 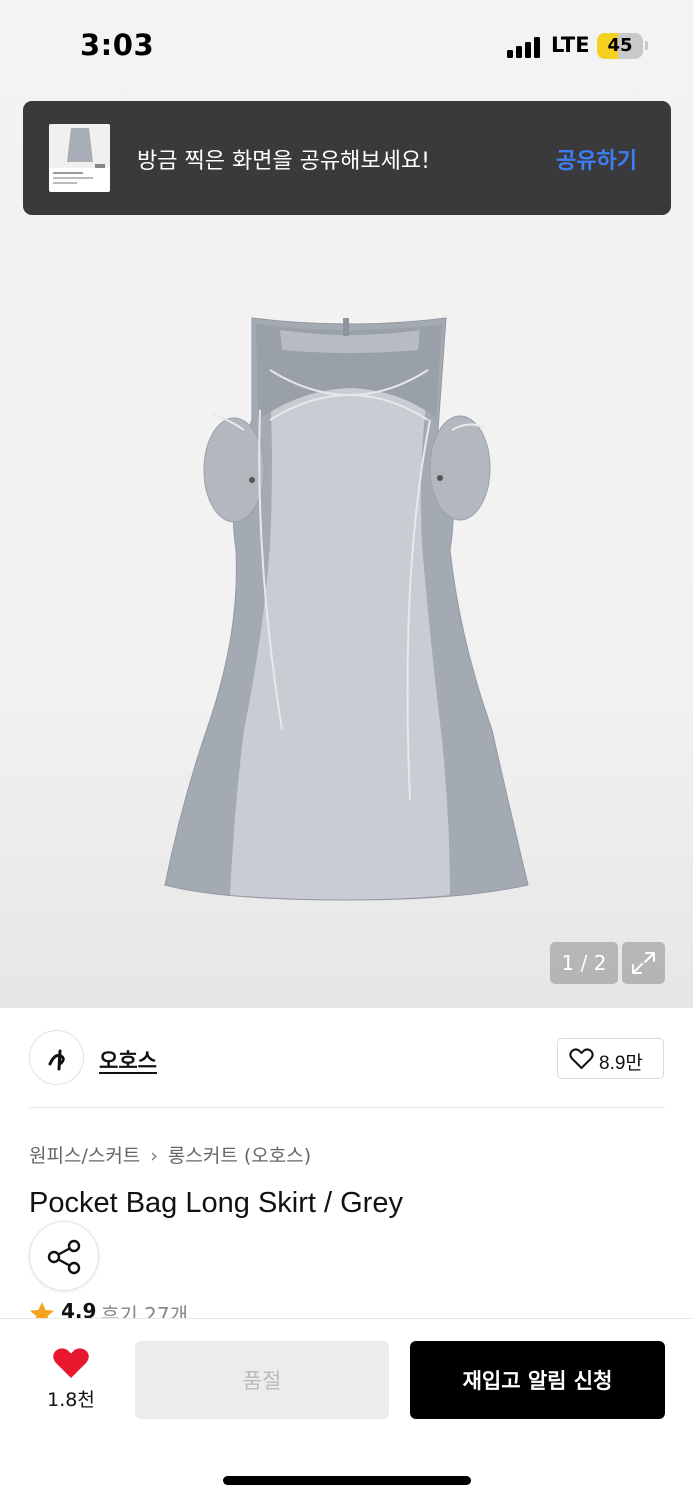 I want to click on battery-icon: 45, so click(x=620, y=46).